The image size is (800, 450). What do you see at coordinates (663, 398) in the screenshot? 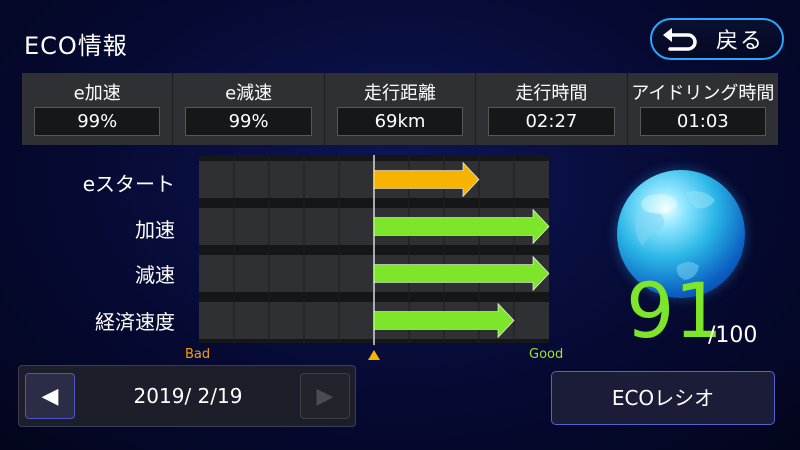
I see `eco-ratio-button: ECOレシオ` at bounding box center [663, 398].